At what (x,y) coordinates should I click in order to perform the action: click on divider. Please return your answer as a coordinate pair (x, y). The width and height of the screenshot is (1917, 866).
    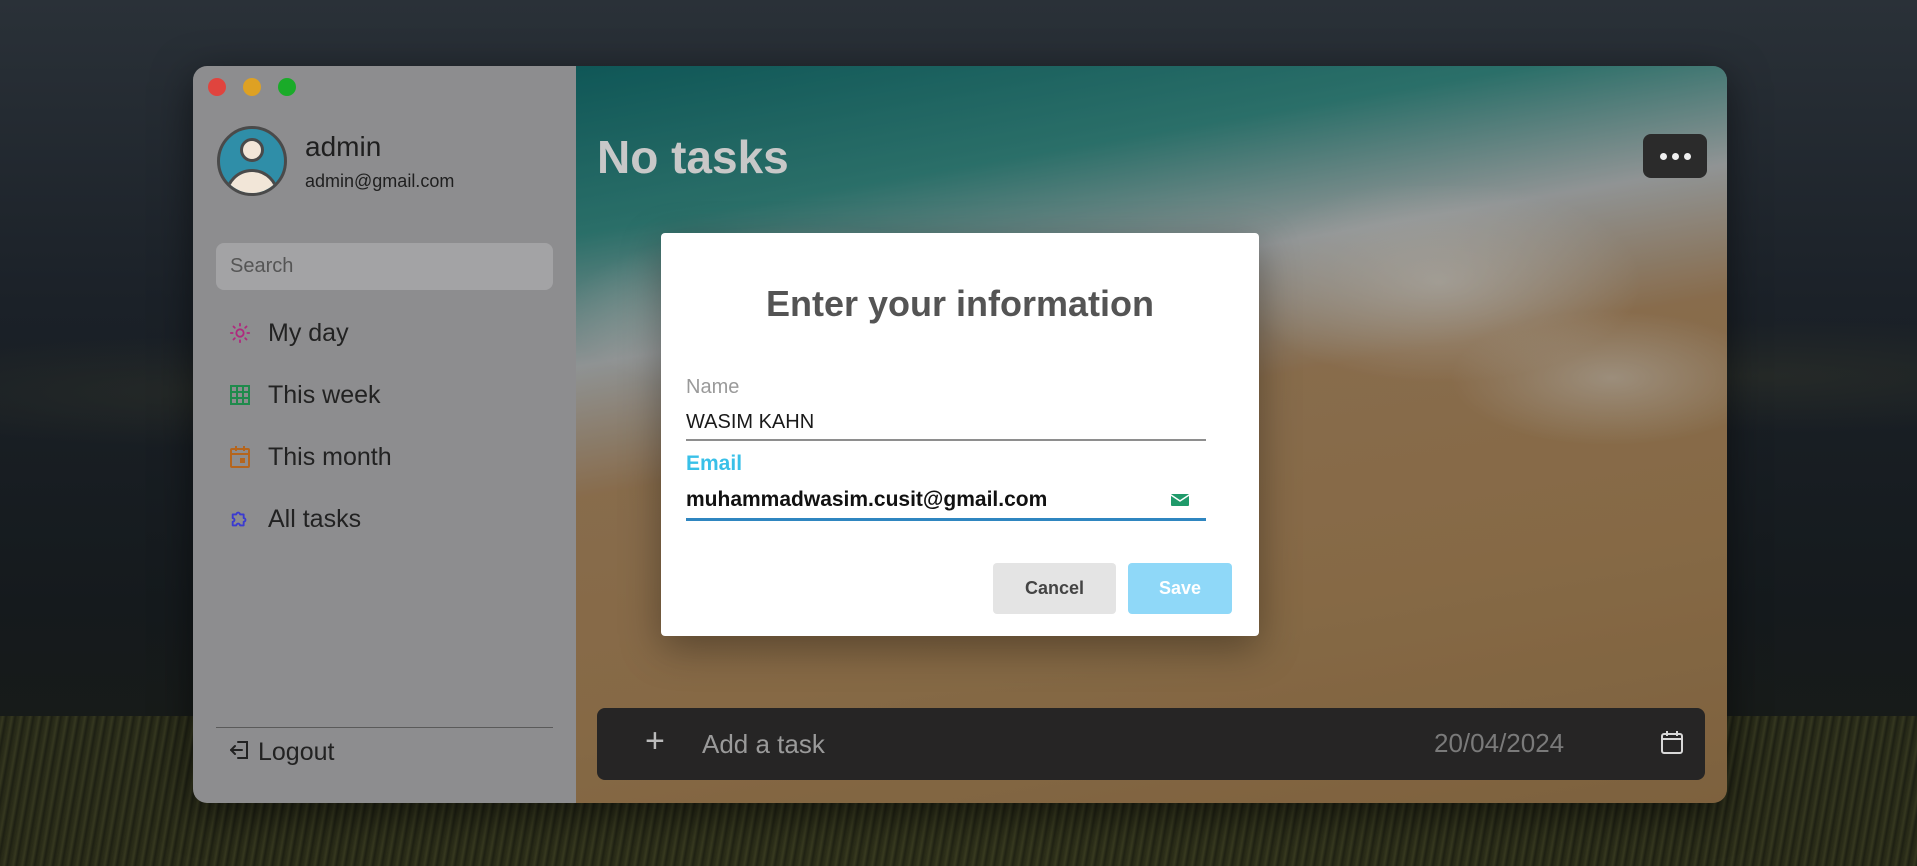
    Looking at the image, I should click on (384, 727).